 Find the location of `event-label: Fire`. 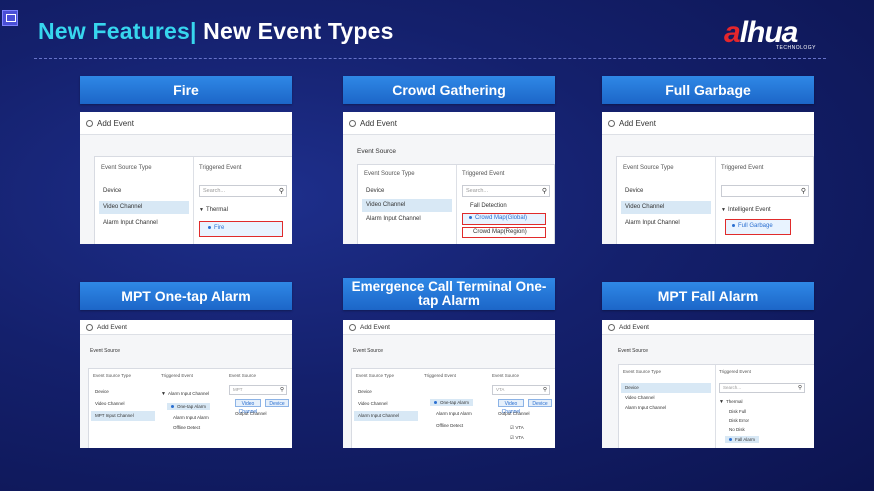

event-label: Fire is located at coordinates (219, 228).